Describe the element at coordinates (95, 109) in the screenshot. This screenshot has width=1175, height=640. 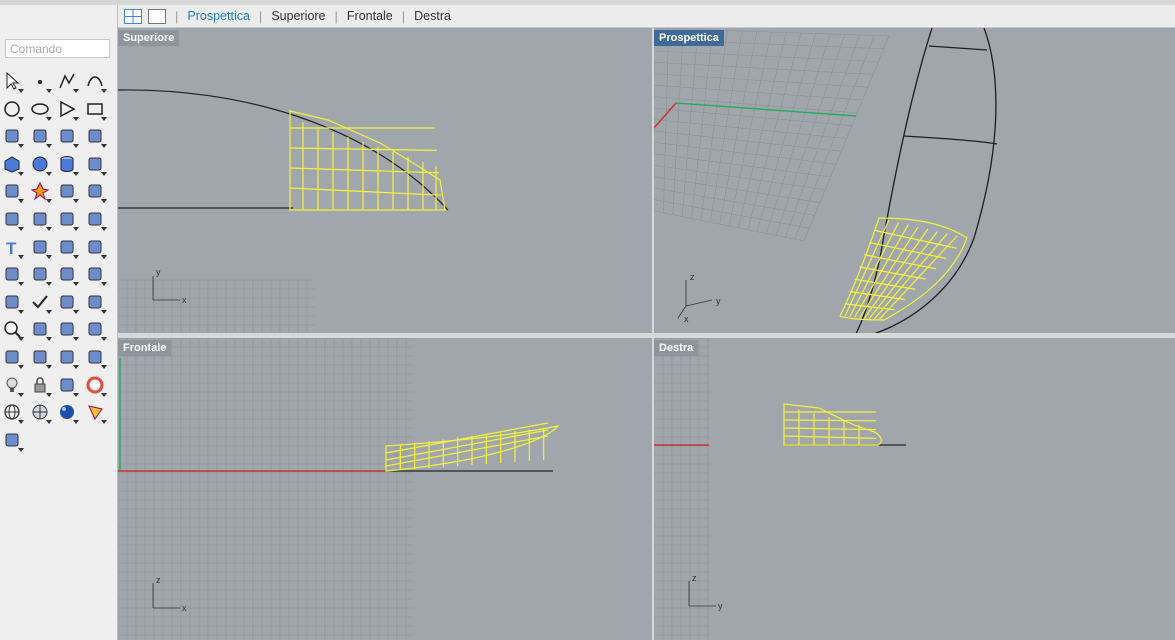
I see `rectangle-icon` at that location.